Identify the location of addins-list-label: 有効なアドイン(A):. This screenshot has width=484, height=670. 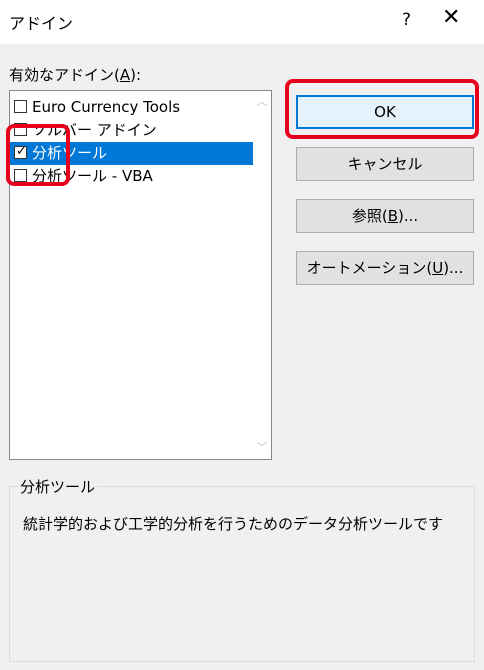
(75, 74).